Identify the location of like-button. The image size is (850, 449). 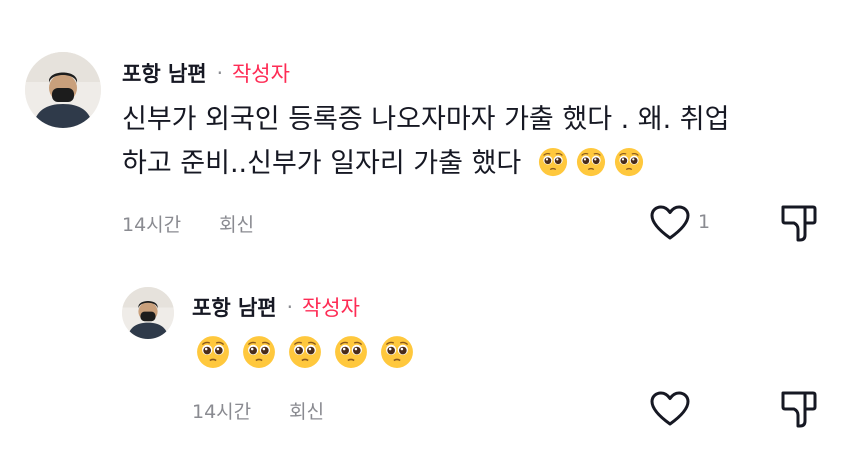
(670, 223).